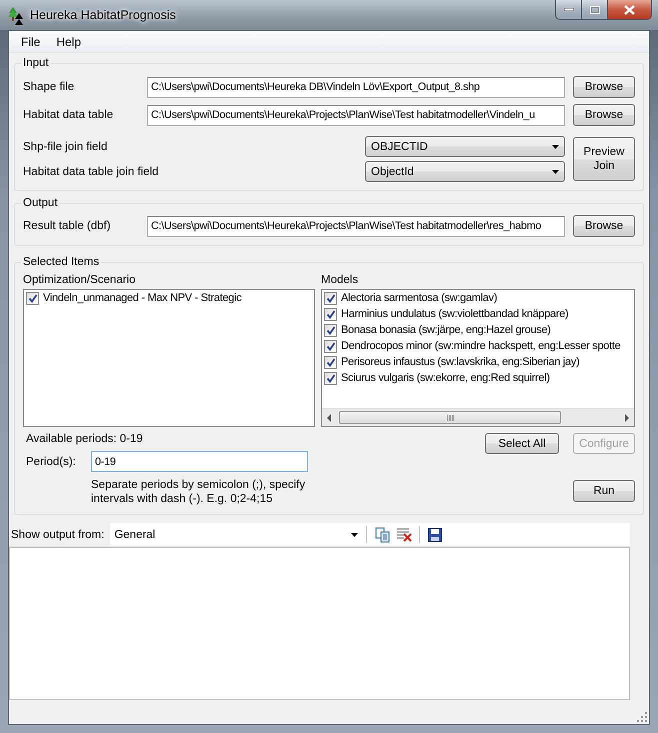  What do you see at coordinates (604, 159) in the screenshot?
I see `button: Preview Join` at bounding box center [604, 159].